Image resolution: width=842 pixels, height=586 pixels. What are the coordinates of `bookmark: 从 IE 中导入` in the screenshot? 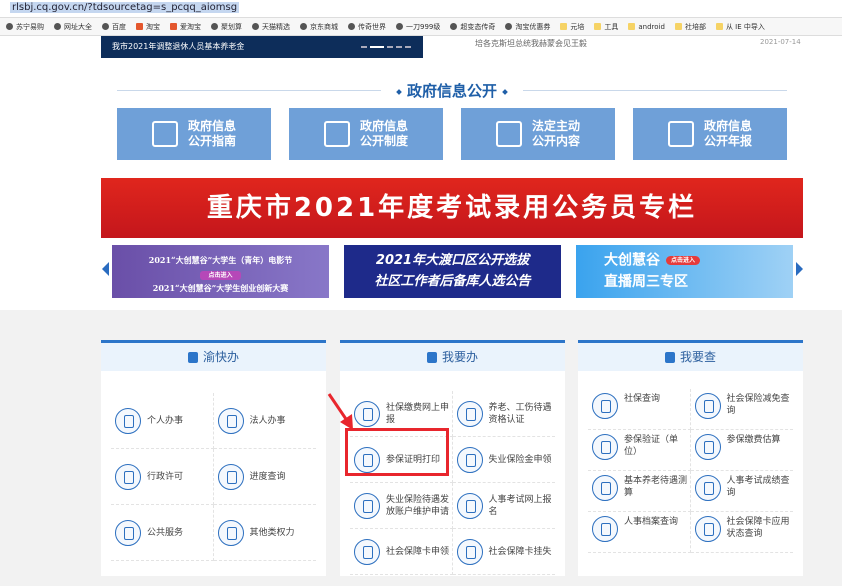 It's located at (740, 27).